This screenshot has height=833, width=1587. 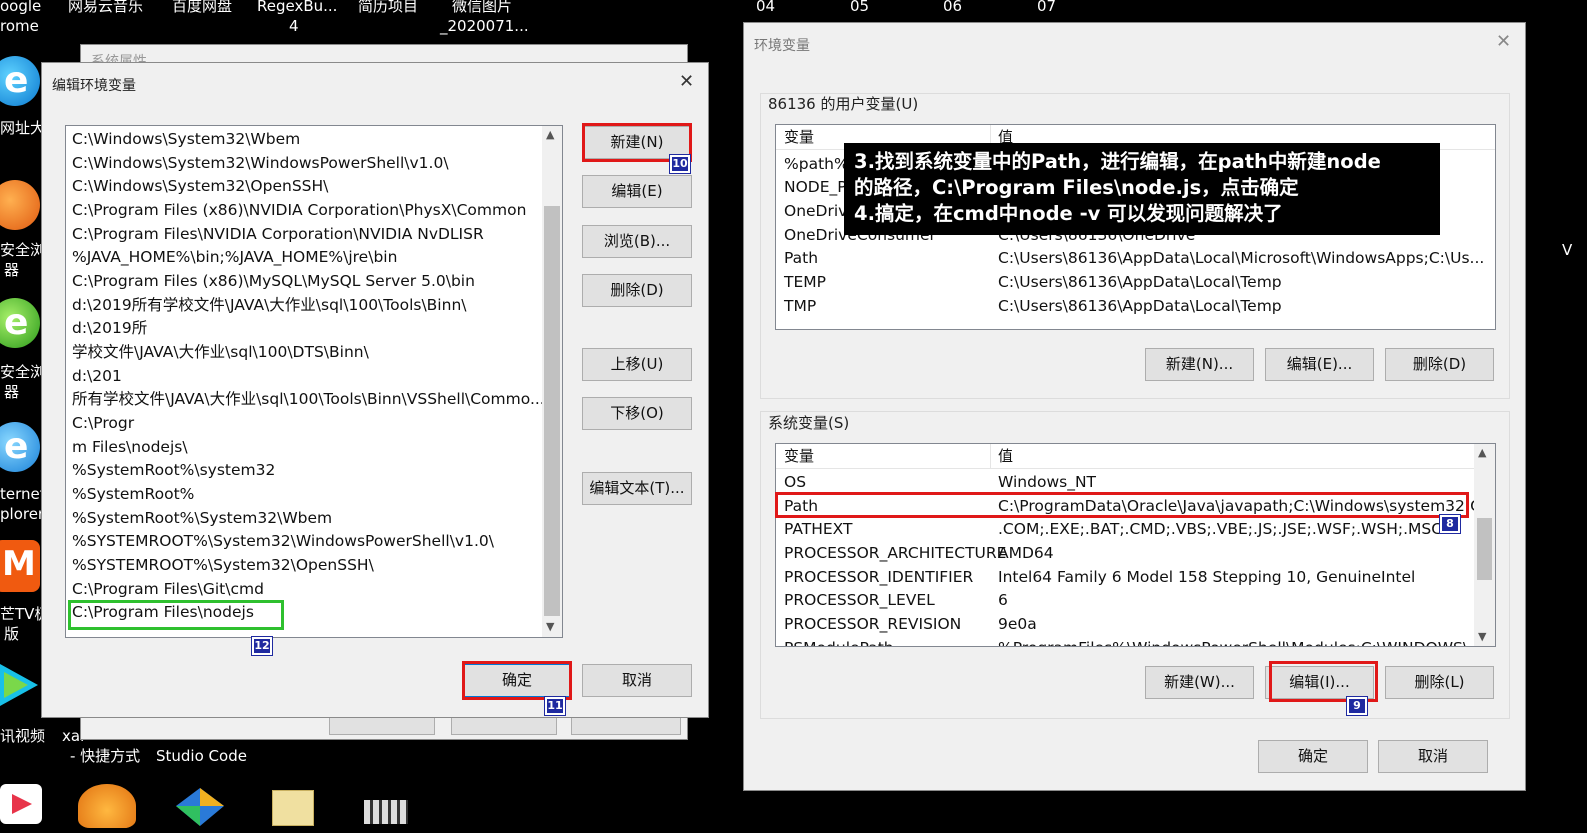 What do you see at coordinates (294, 26) in the screenshot?
I see `desktop-label: 4` at bounding box center [294, 26].